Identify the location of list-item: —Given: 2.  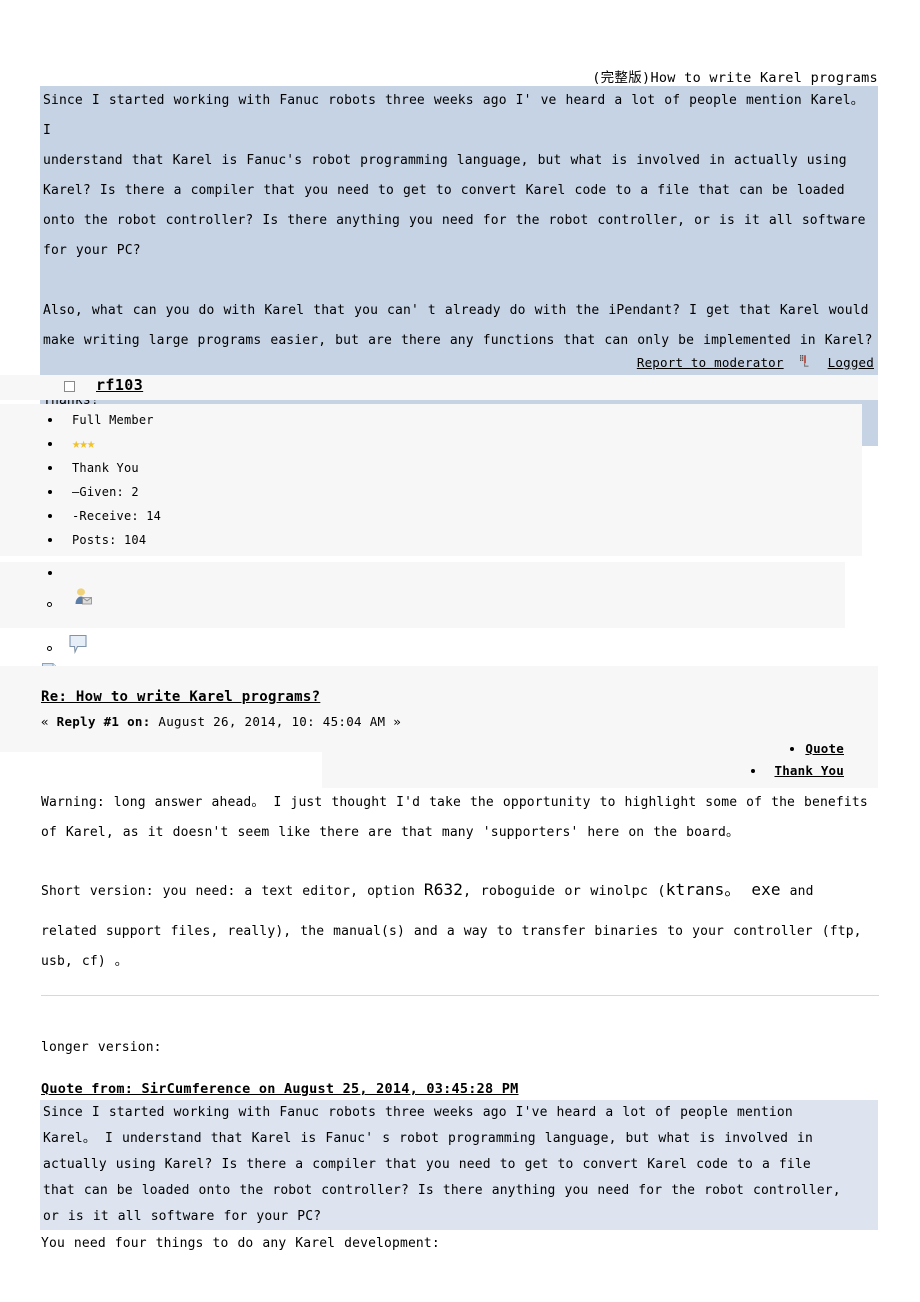
(431, 492).